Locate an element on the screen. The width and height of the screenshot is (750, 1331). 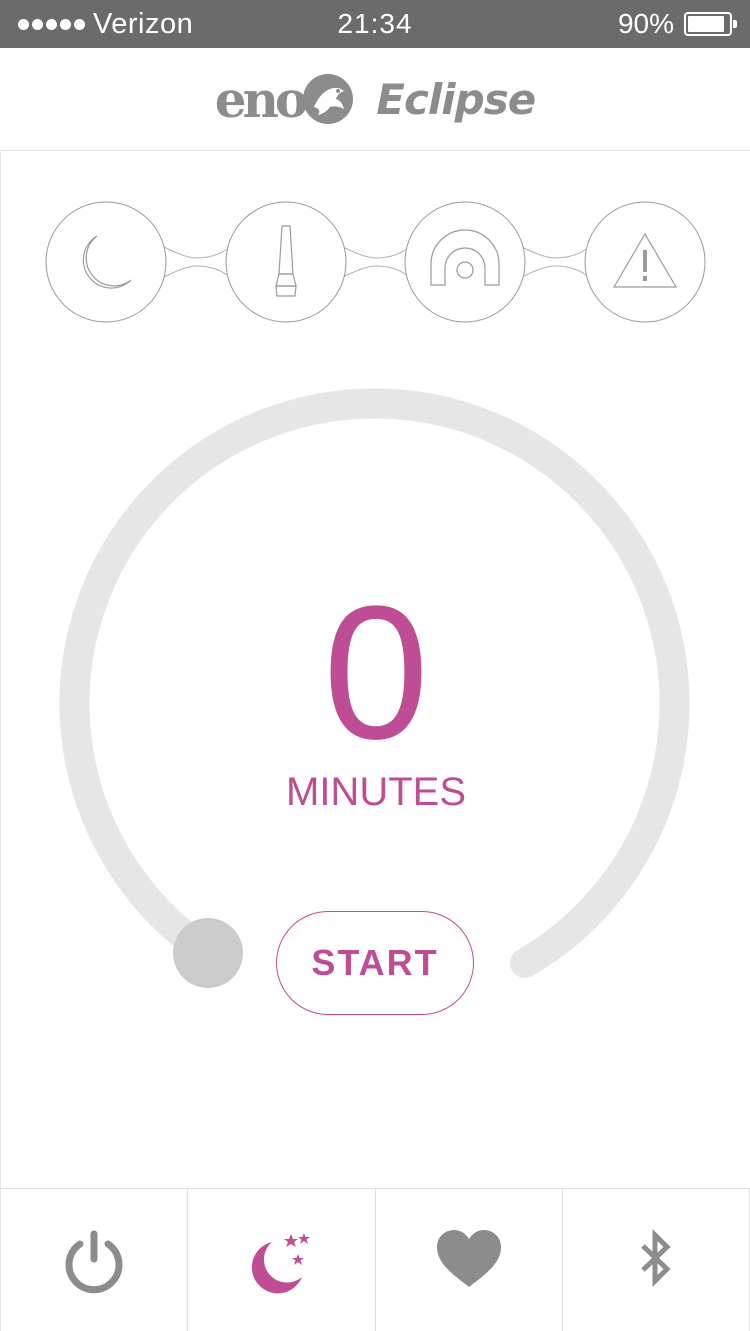
brand-logo: eno is located at coordinates (286, 99).